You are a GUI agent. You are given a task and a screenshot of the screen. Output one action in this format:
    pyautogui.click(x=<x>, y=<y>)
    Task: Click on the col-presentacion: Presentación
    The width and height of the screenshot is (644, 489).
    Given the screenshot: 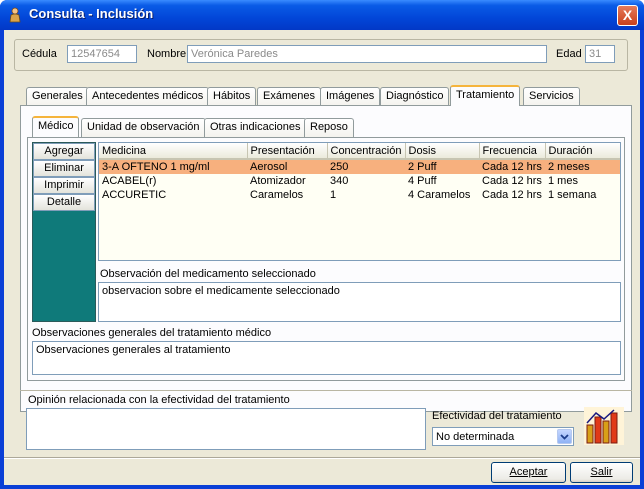 What is the action you would take?
    pyautogui.click(x=287, y=151)
    